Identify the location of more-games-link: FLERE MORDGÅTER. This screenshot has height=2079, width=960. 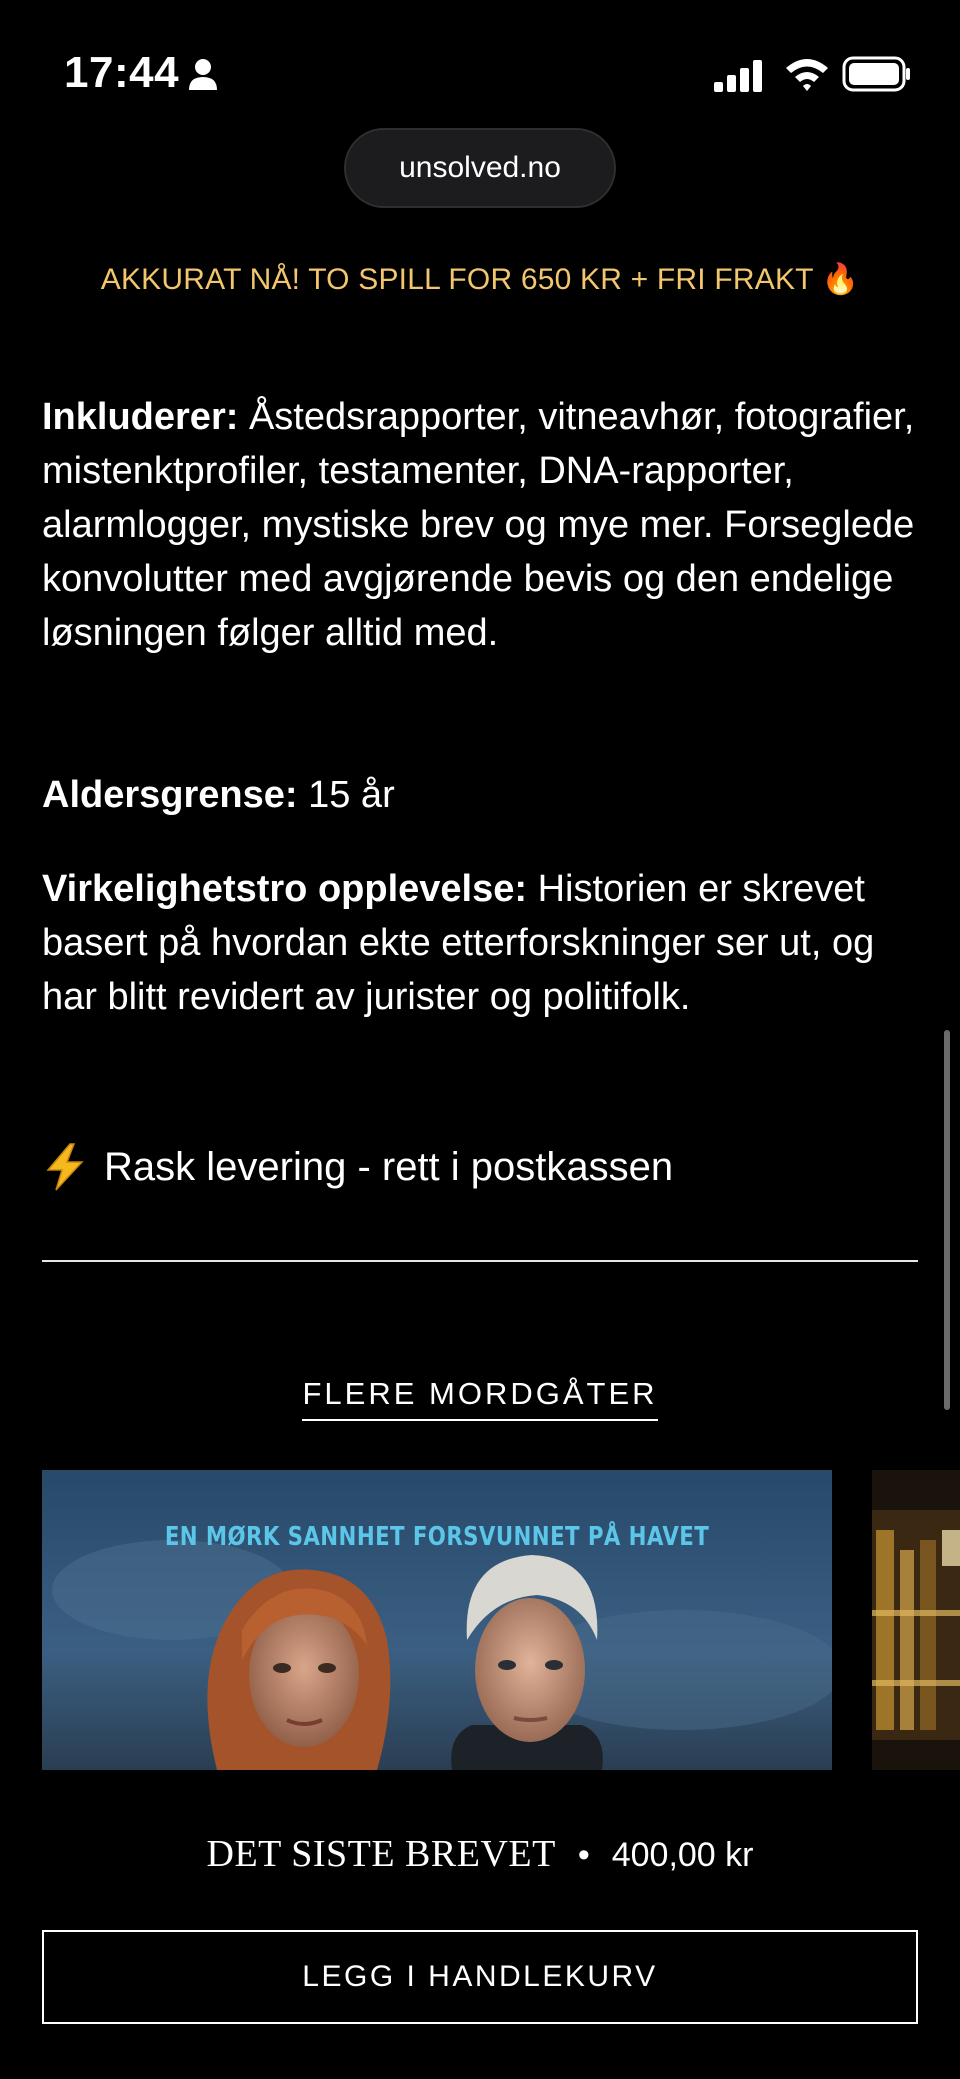
(480, 1398).